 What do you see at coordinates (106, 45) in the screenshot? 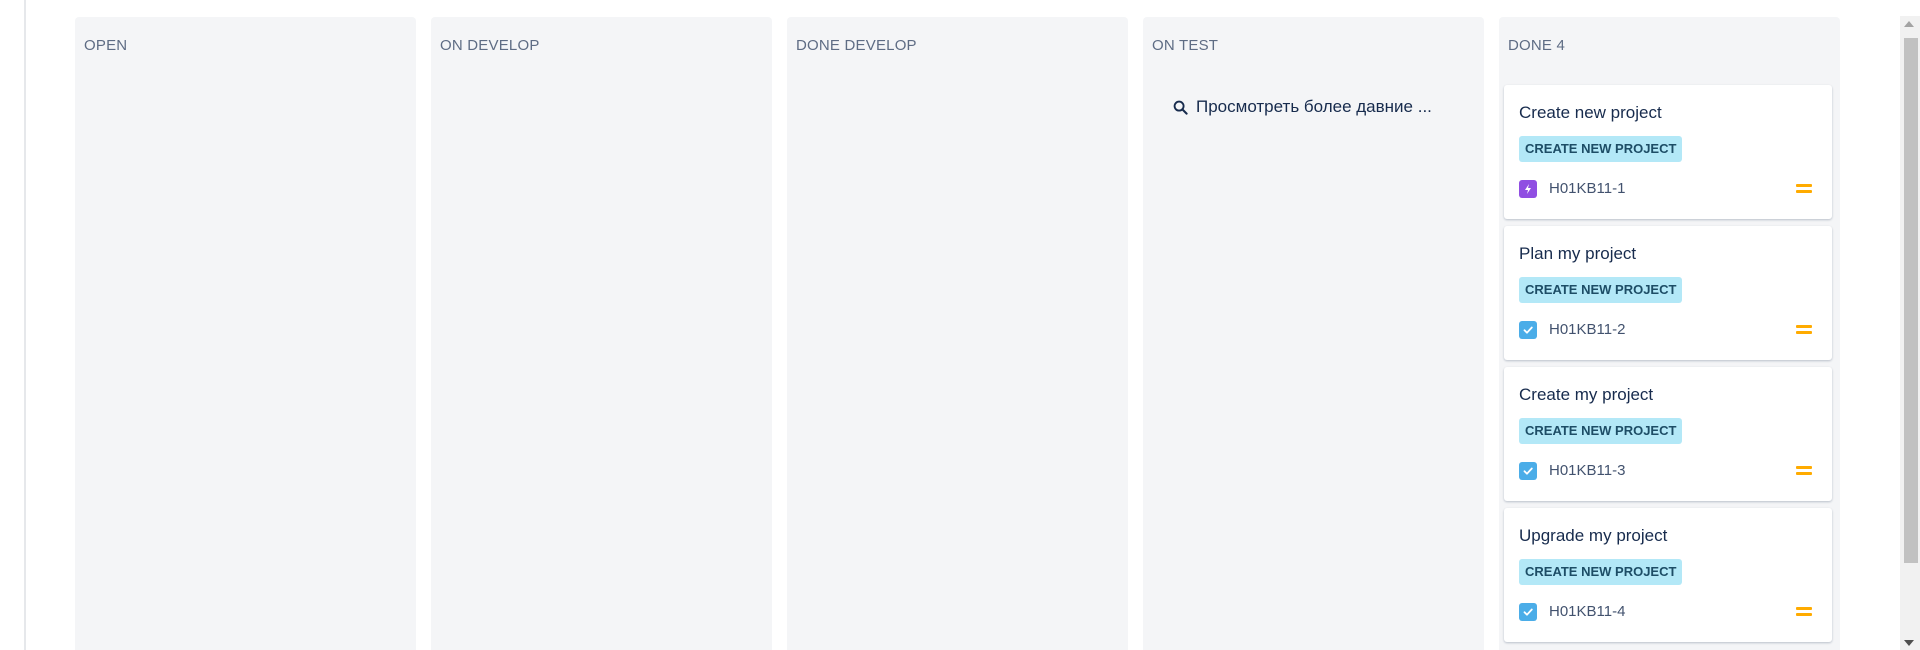
I see `column-title: OPEN` at bounding box center [106, 45].